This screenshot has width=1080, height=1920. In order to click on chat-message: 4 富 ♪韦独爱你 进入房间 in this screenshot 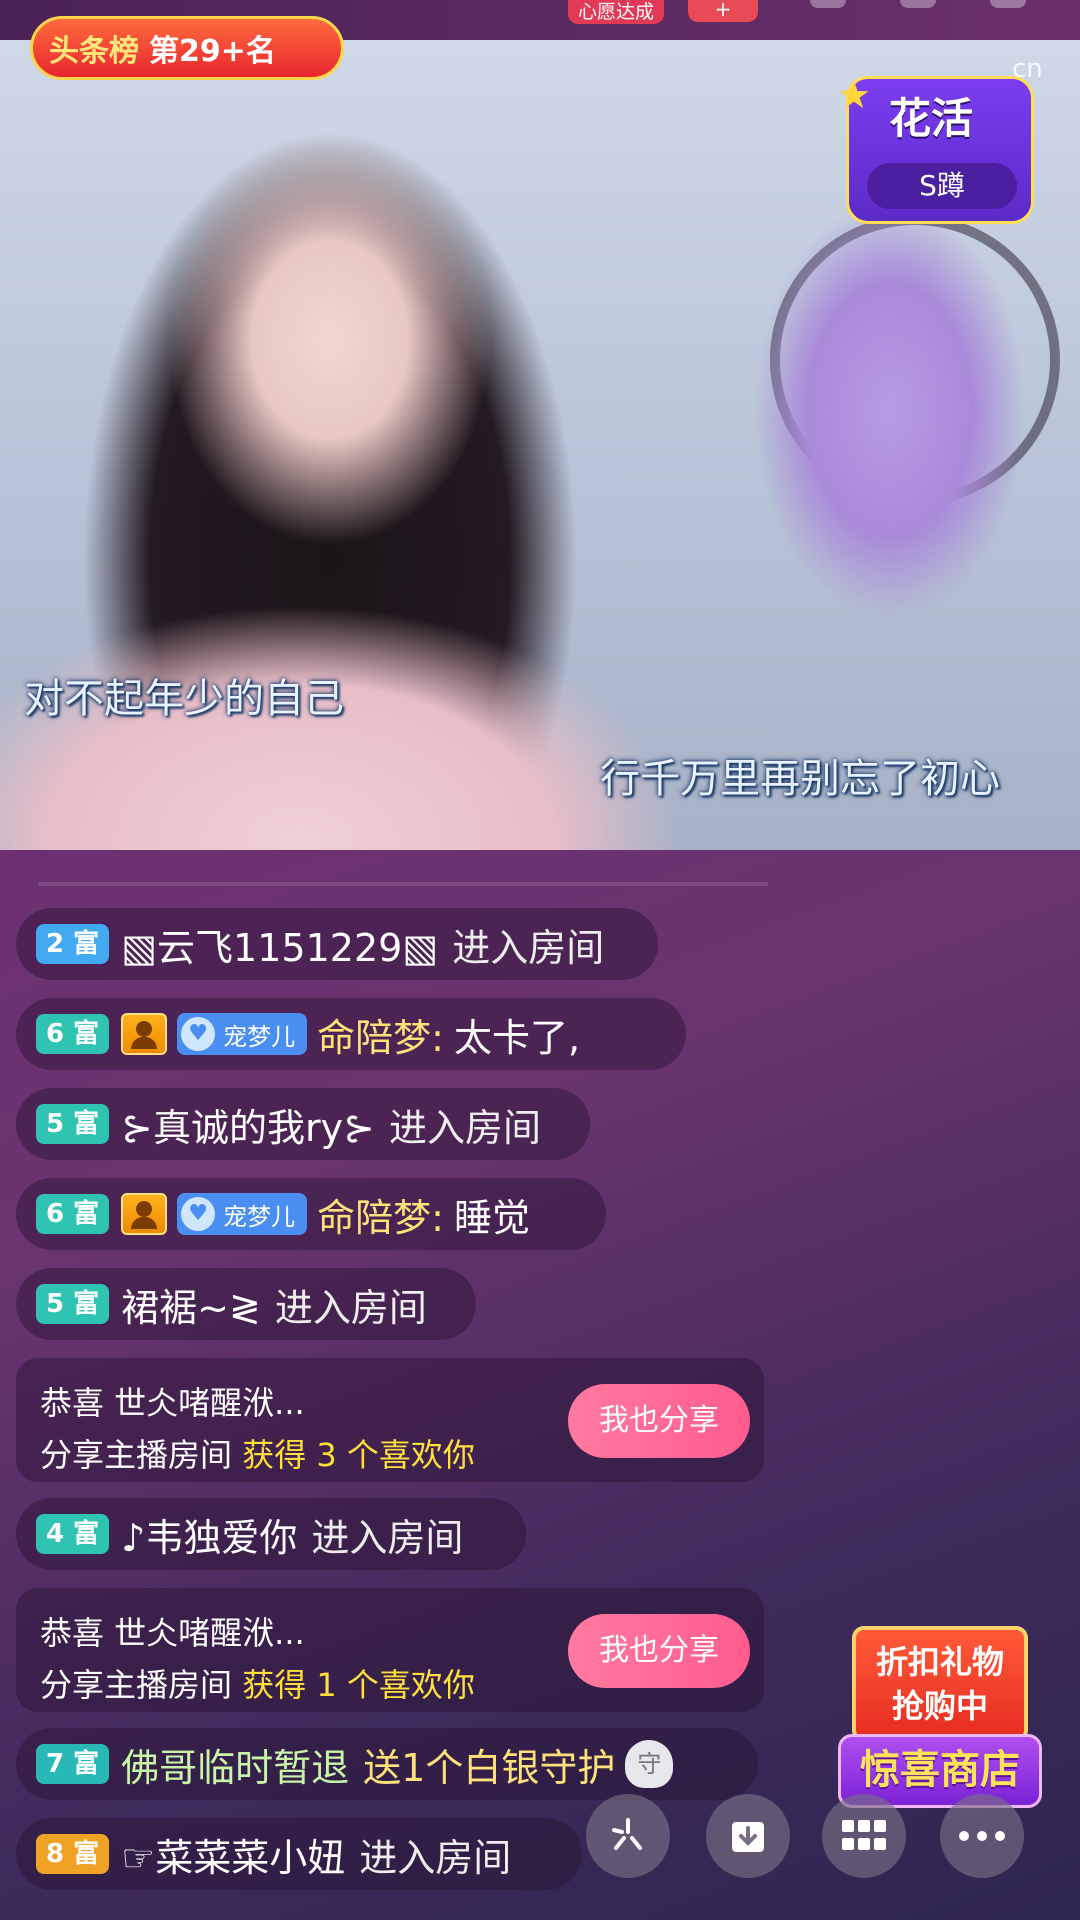, I will do `click(271, 1534)`.